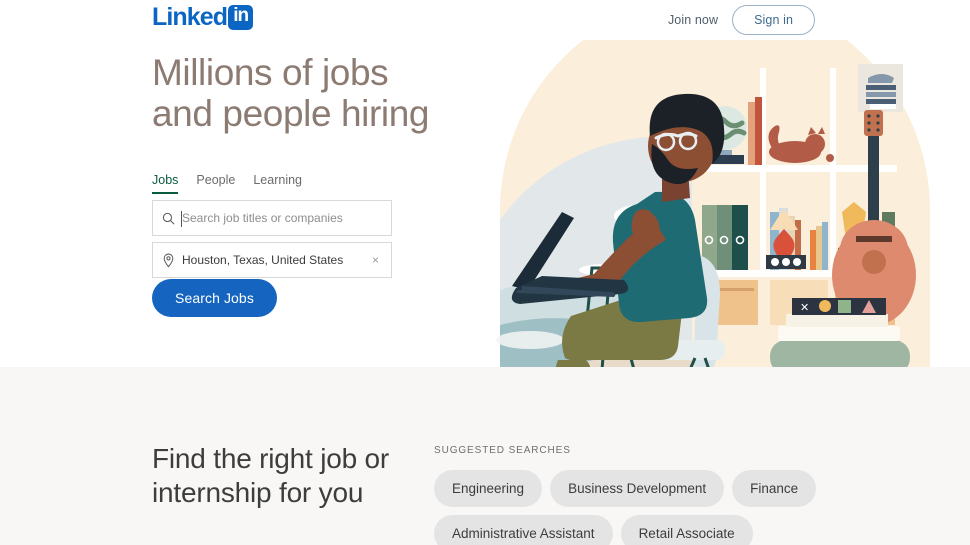 The height and width of the screenshot is (545, 970). I want to click on search-type-tabs: Jobs People Learning, so click(227, 183).